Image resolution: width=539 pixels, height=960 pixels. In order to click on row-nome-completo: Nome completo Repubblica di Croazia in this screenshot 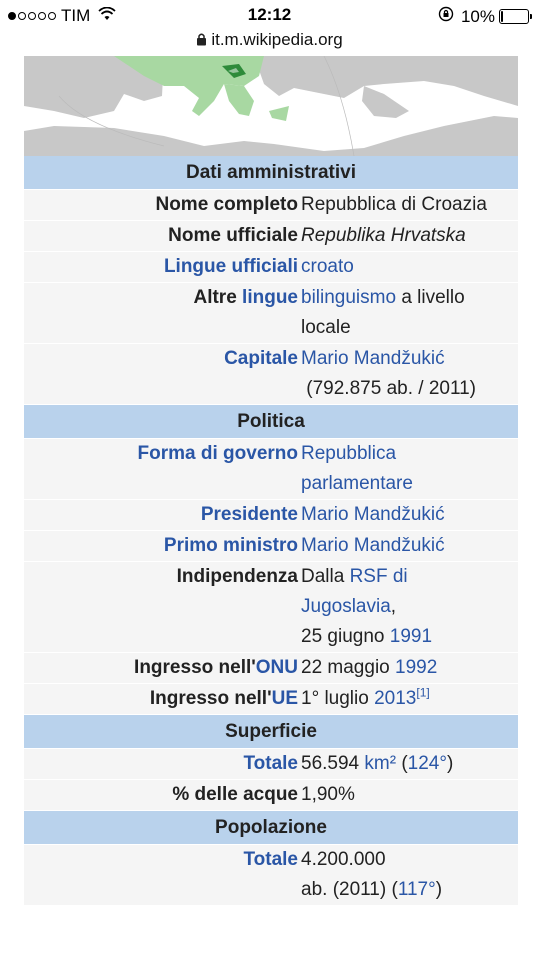, I will do `click(271, 205)`.